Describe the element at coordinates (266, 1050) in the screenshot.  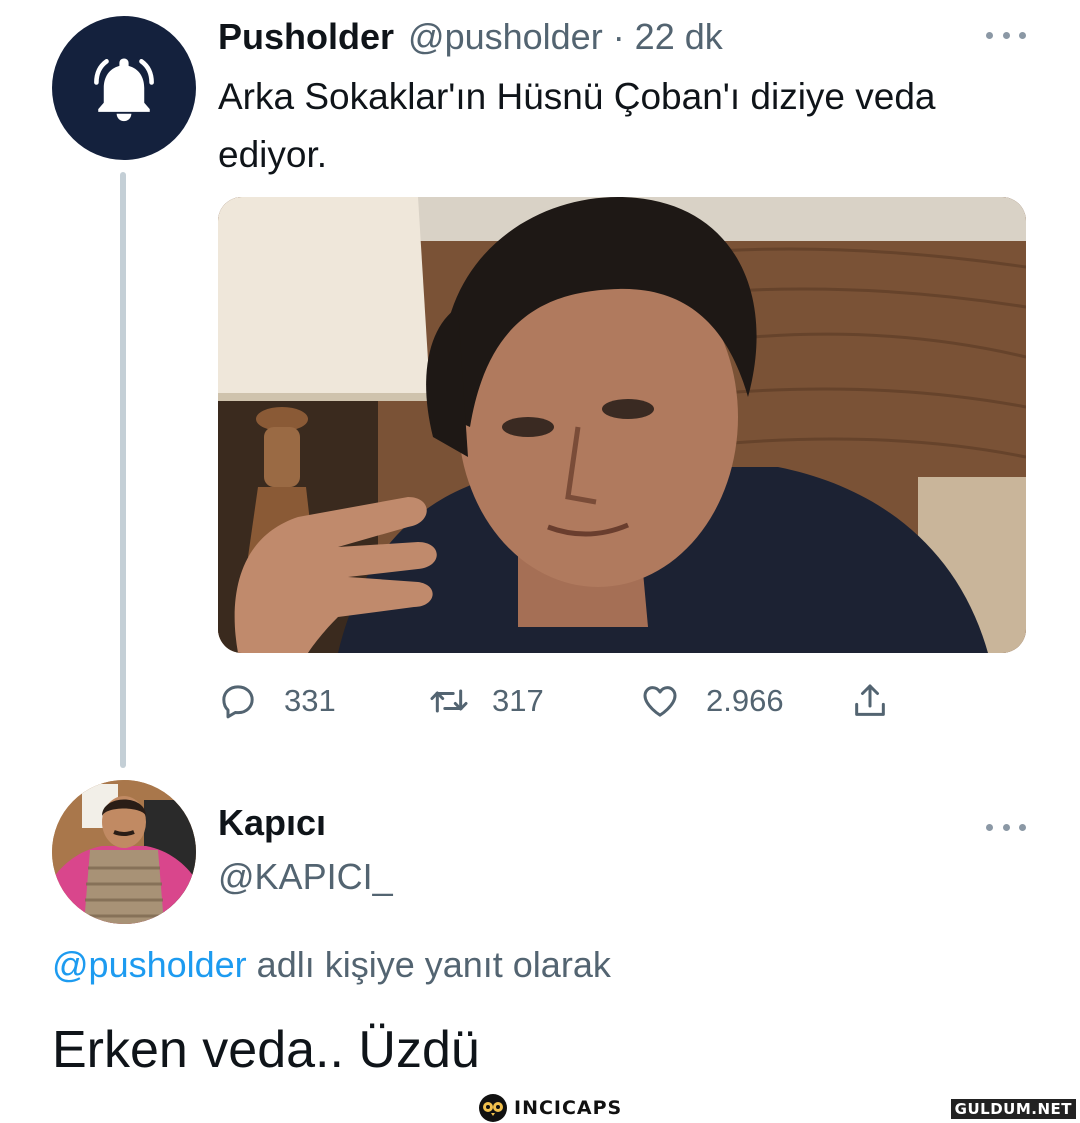
I see `tweet-text: Erken veda.. Üzdü` at that location.